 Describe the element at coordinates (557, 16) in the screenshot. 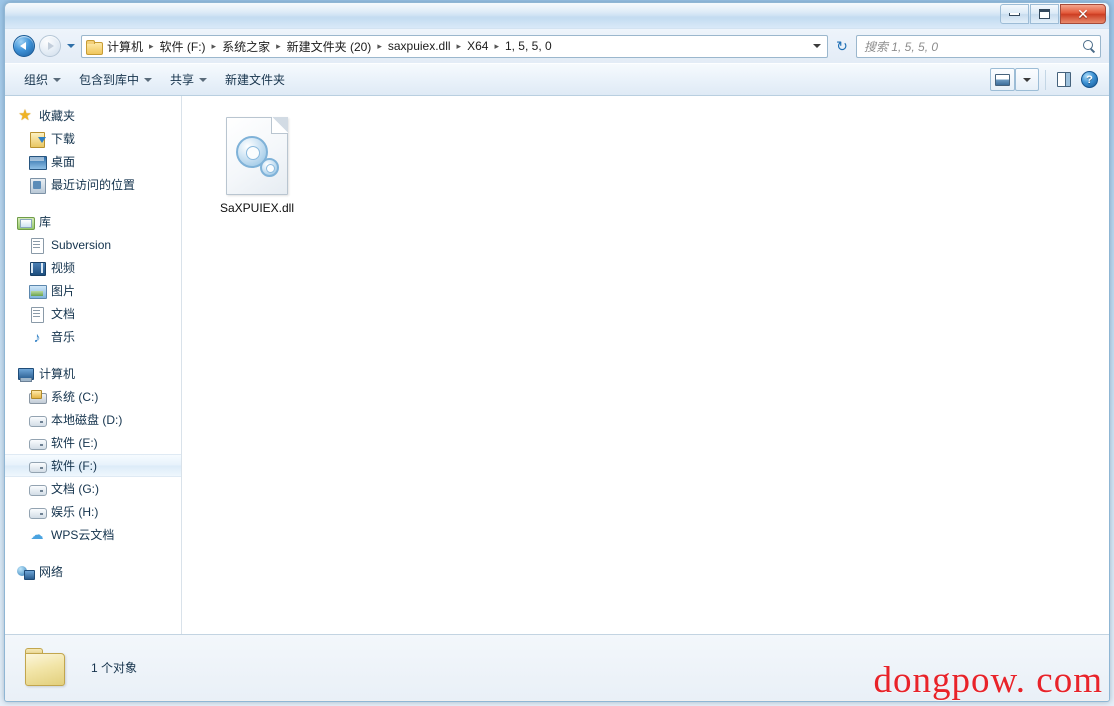

I see `title-bar: ✕` at that location.